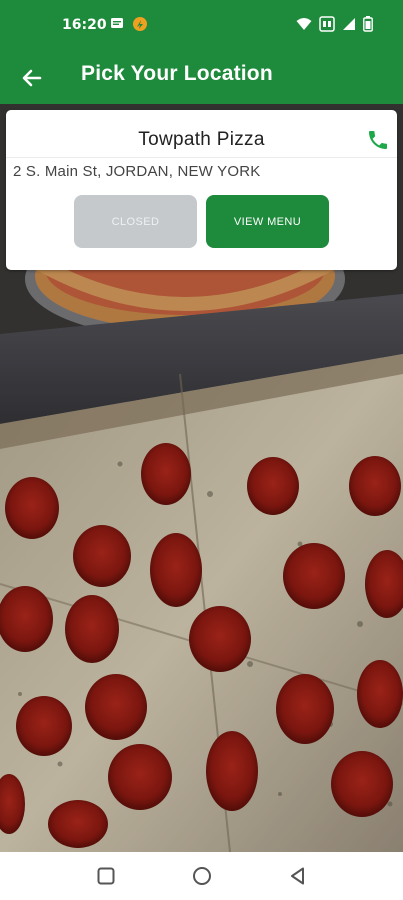 The height and width of the screenshot is (900, 403). Describe the element at coordinates (140, 24) in the screenshot. I see `app-notification-icon` at that location.